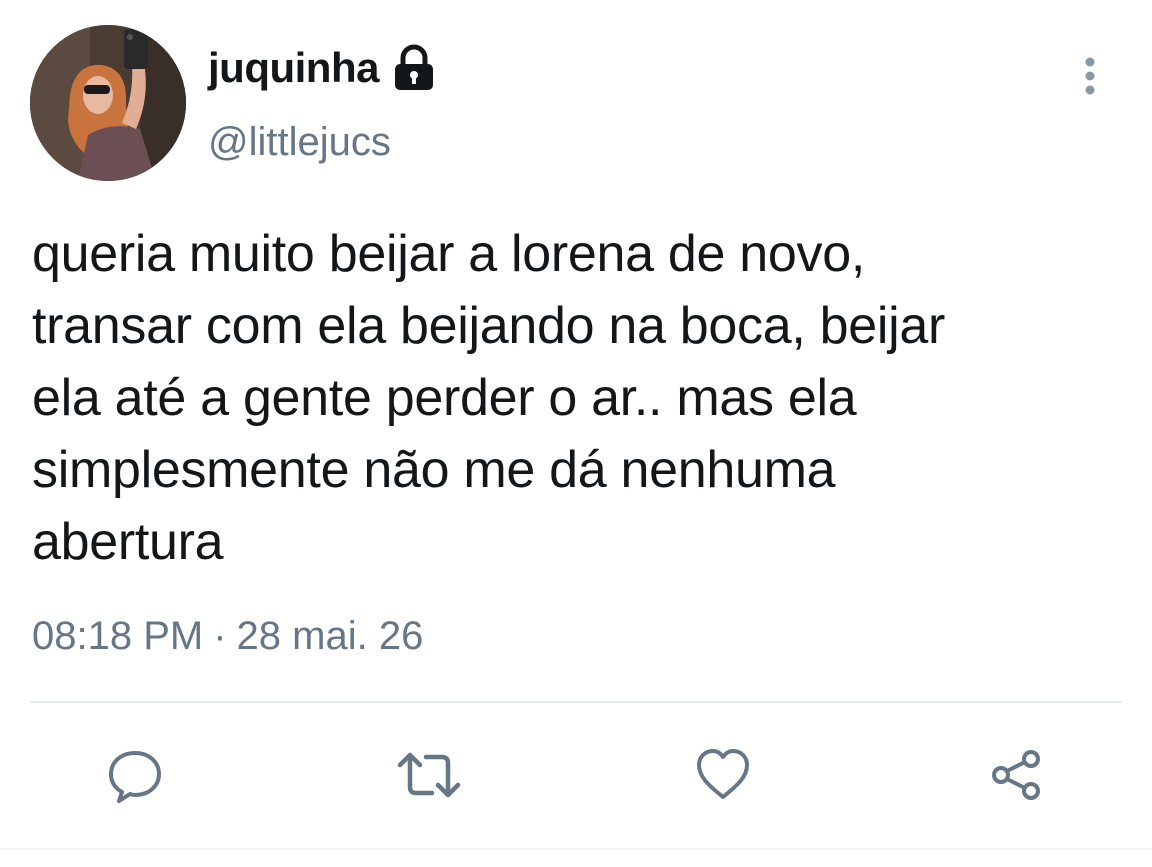 The image size is (1152, 867). What do you see at coordinates (414, 68) in the screenshot?
I see `lock-icon` at bounding box center [414, 68].